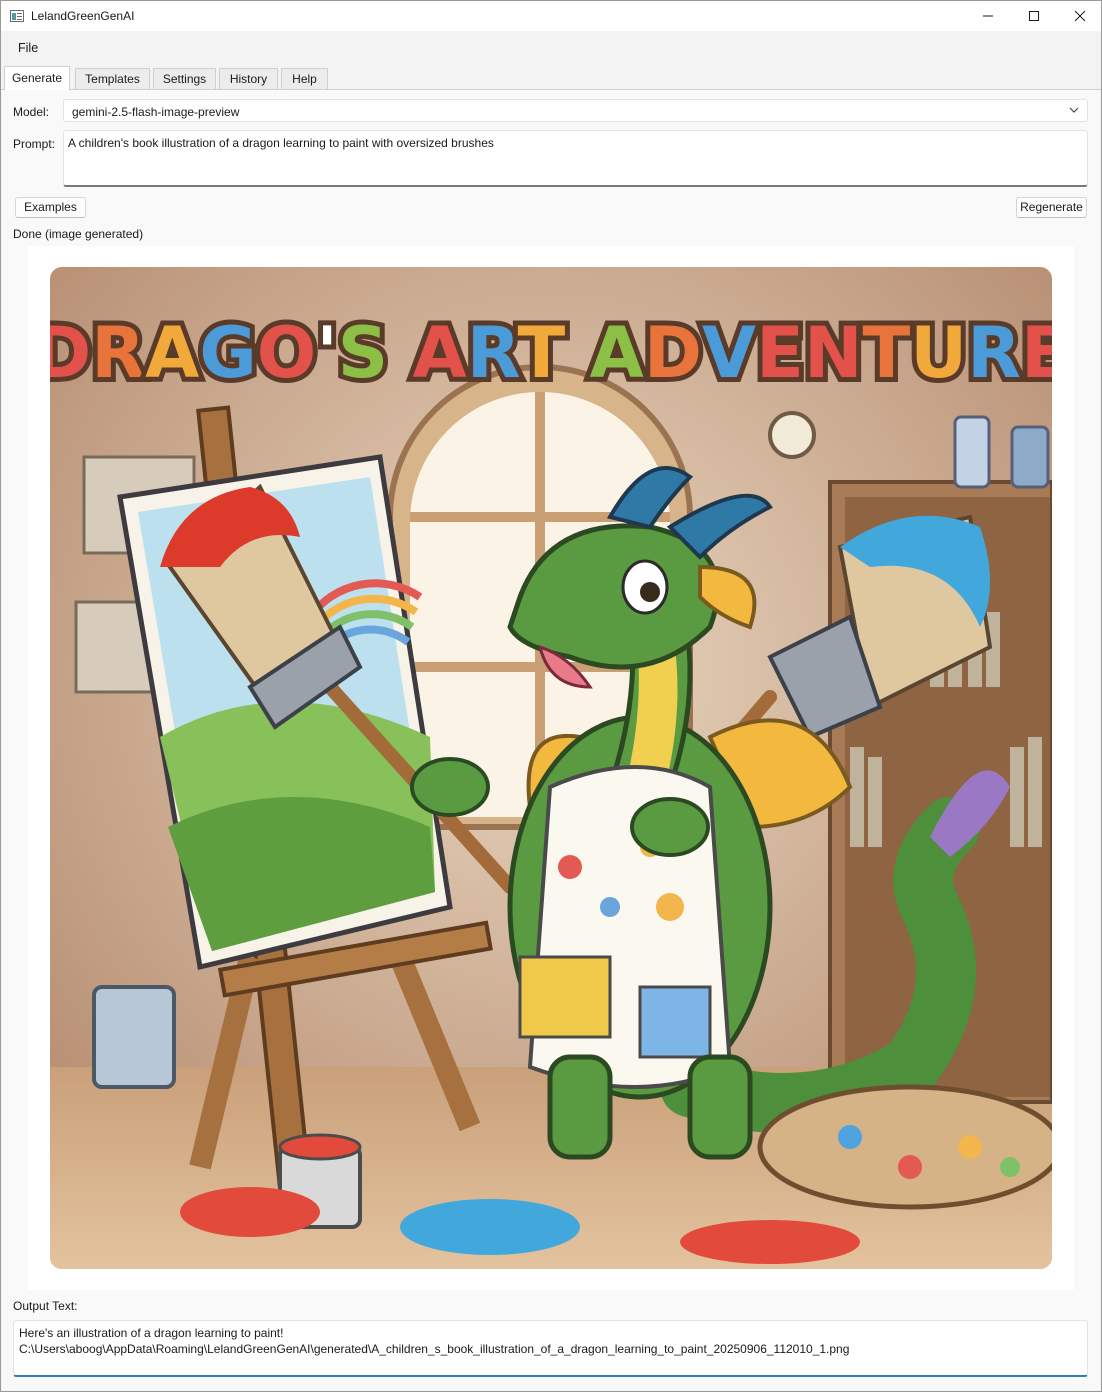 Image resolution: width=1102 pixels, height=1392 pixels. I want to click on maximize-icon, so click(1034, 16).